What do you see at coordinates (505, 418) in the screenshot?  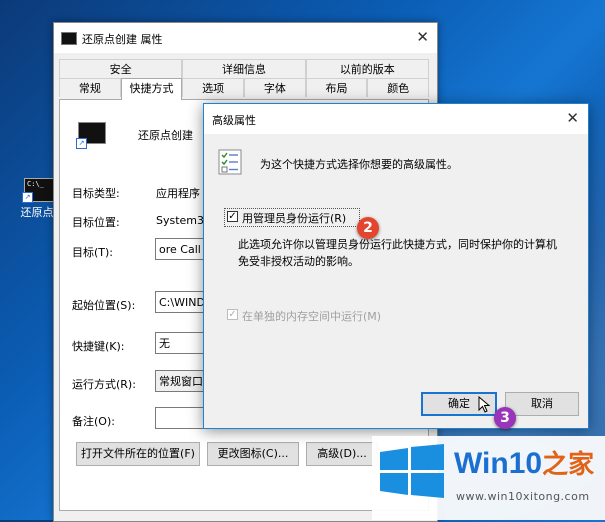 I see `step-3-badge: 3` at bounding box center [505, 418].